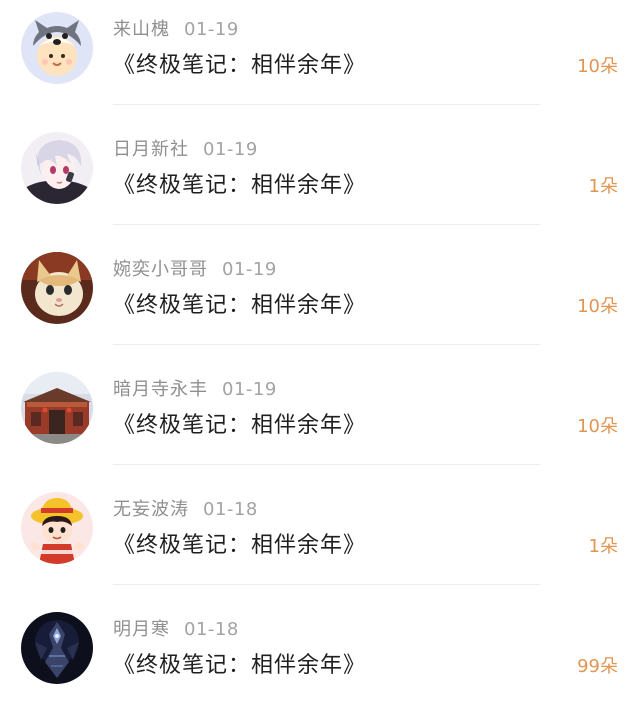  Describe the element at coordinates (57, 528) in the screenshot. I see `cartoon-straw-hat-girl-avatar` at that location.